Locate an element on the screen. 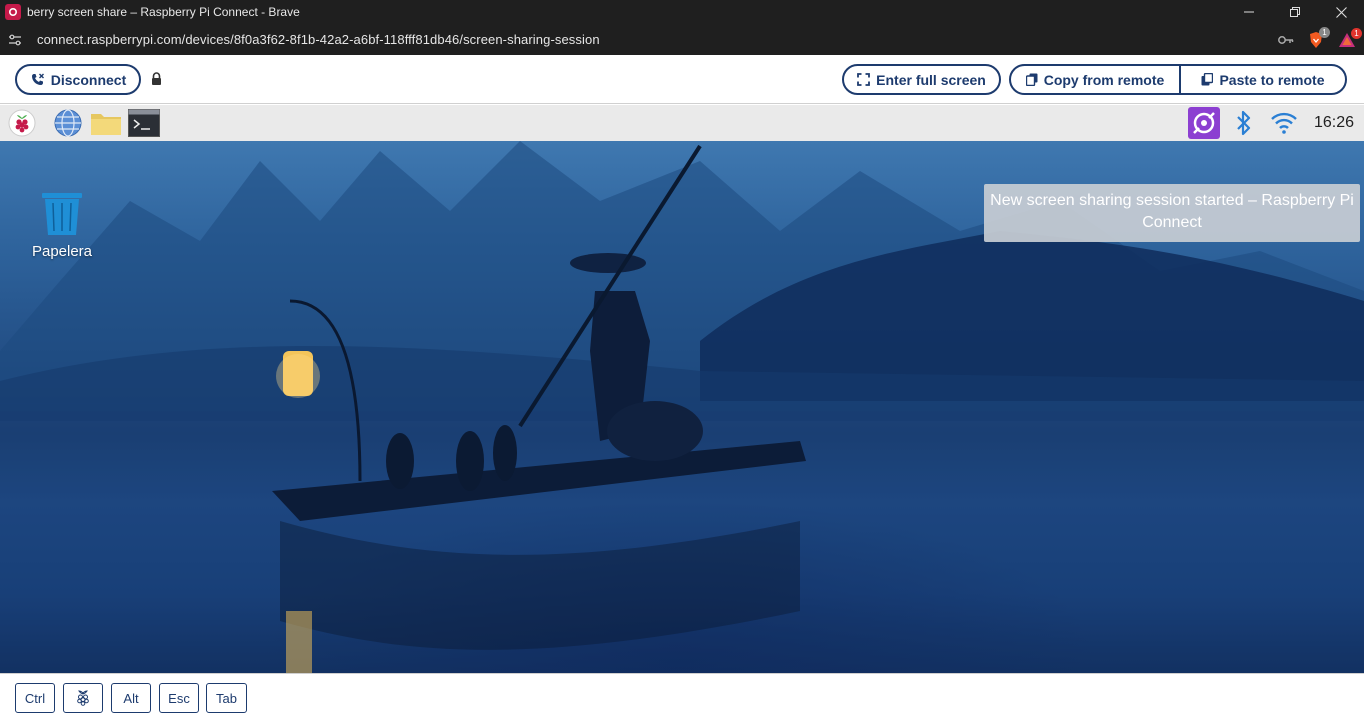 This screenshot has height=716, width=1364. bluetooth-icon is located at coordinates (1244, 123).